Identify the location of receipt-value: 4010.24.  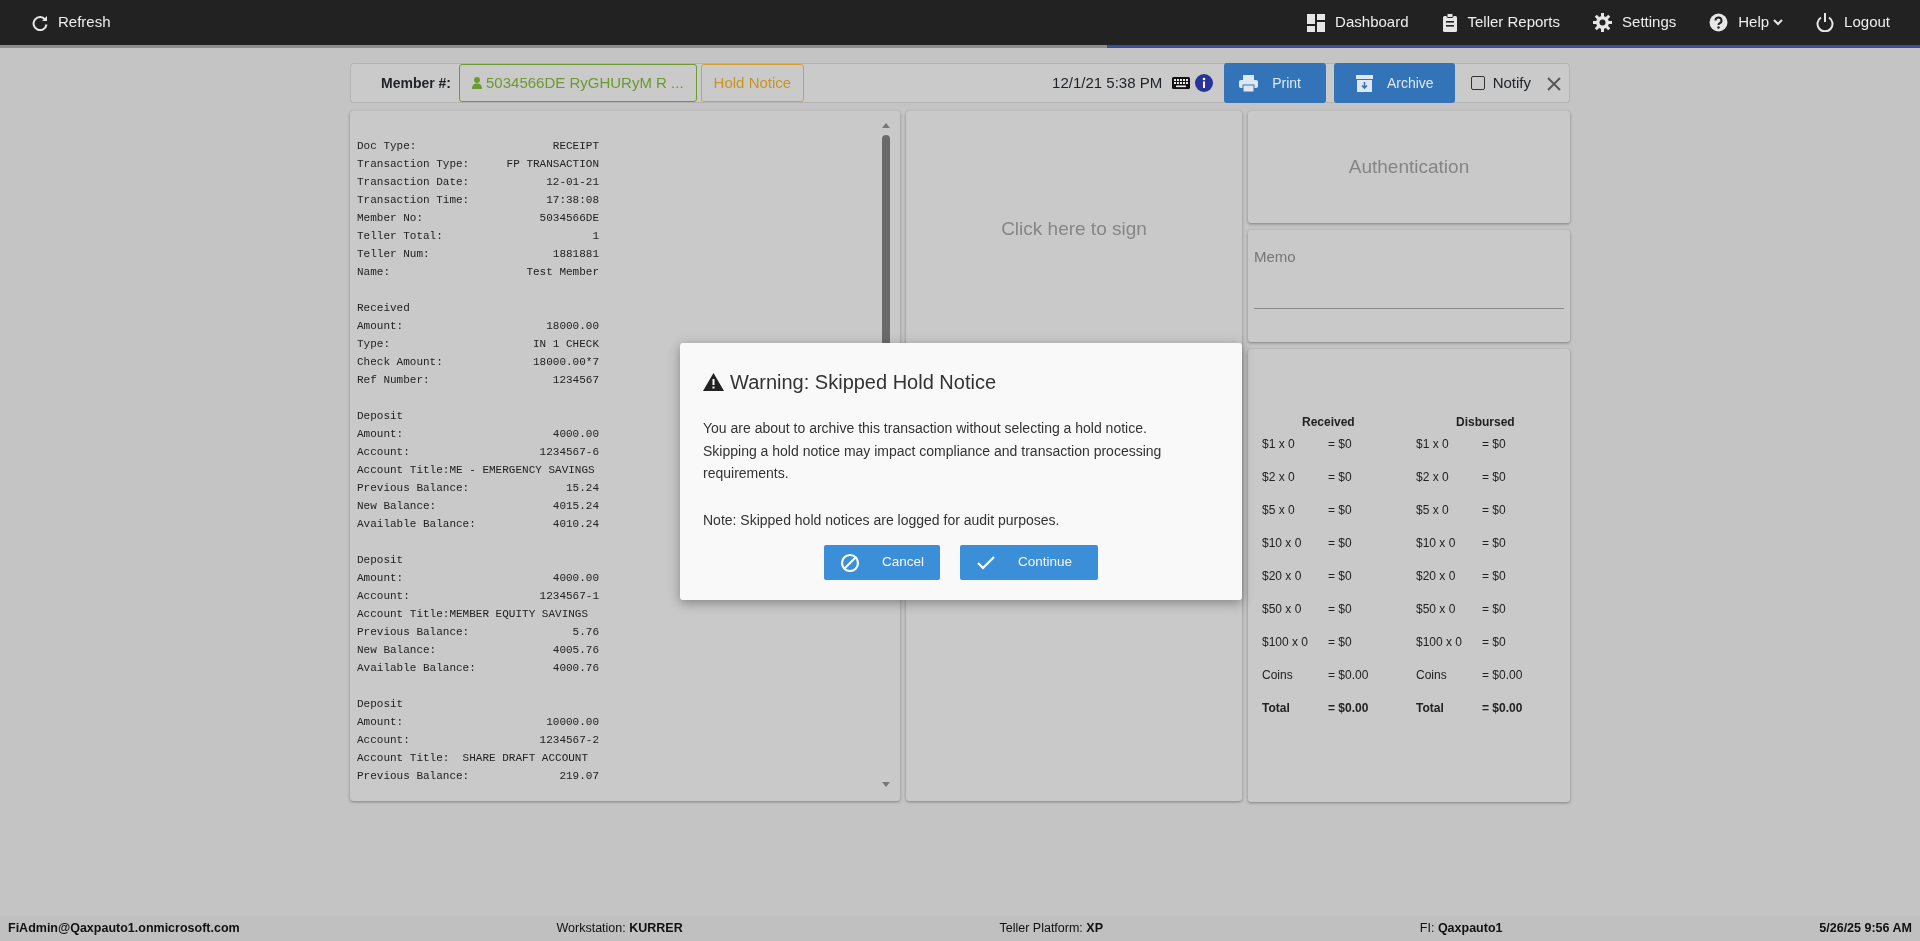
(575, 524).